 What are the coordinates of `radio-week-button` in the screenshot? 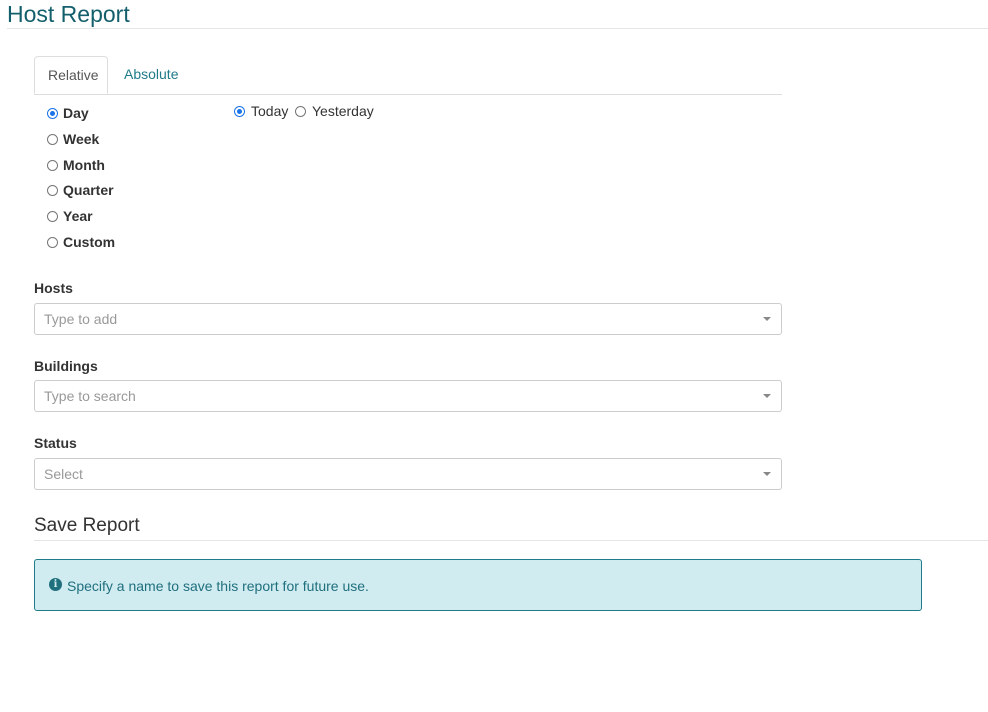 It's located at (52, 139).